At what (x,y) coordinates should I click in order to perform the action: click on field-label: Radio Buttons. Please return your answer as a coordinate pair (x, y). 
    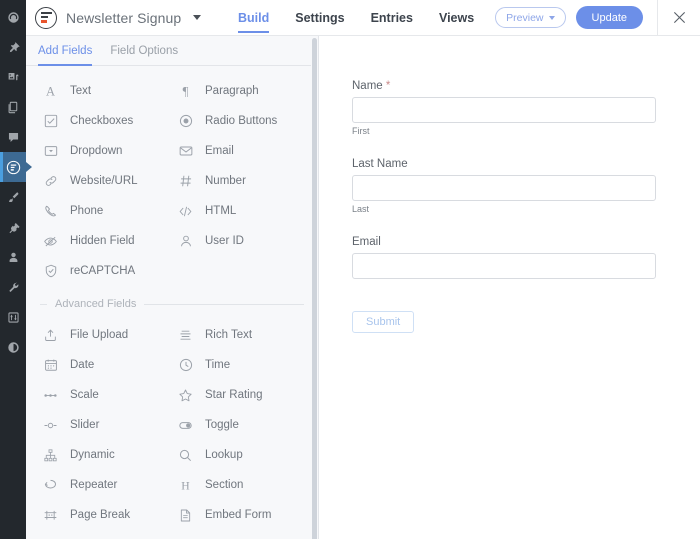
    Looking at the image, I should click on (241, 121).